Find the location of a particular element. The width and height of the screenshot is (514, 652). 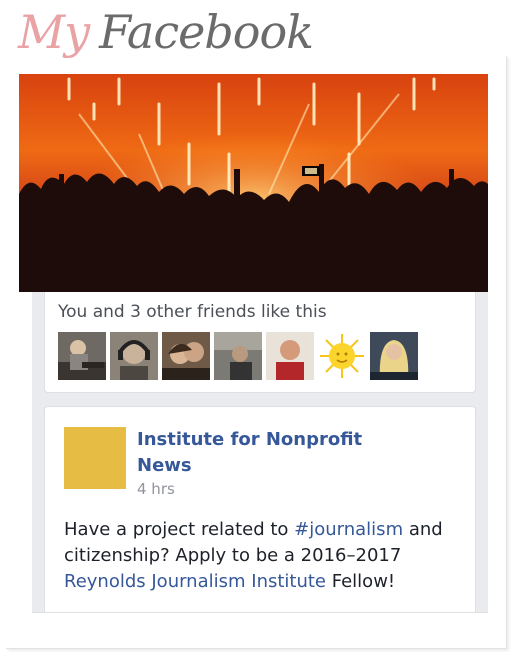

institute-link: Reynolds Journalism Institute is located at coordinates (195, 581).